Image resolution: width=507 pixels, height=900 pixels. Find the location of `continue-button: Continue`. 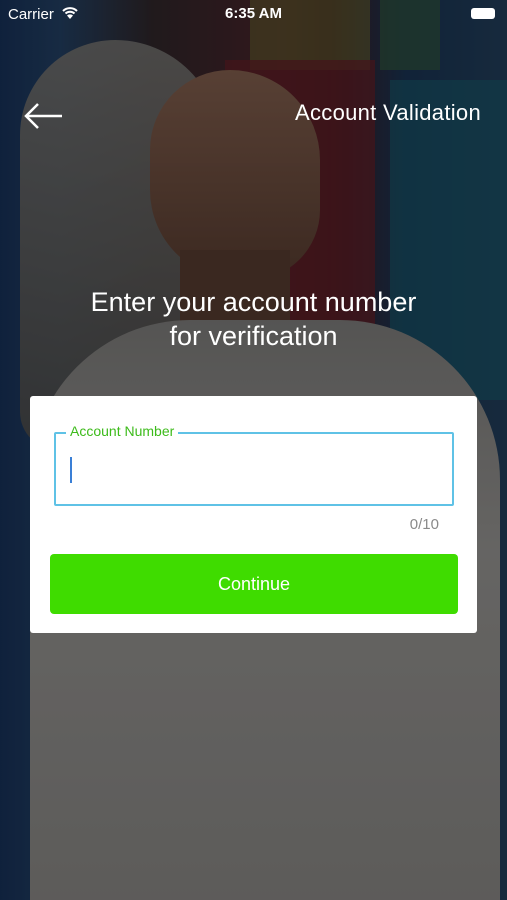

continue-button: Continue is located at coordinates (254, 584).